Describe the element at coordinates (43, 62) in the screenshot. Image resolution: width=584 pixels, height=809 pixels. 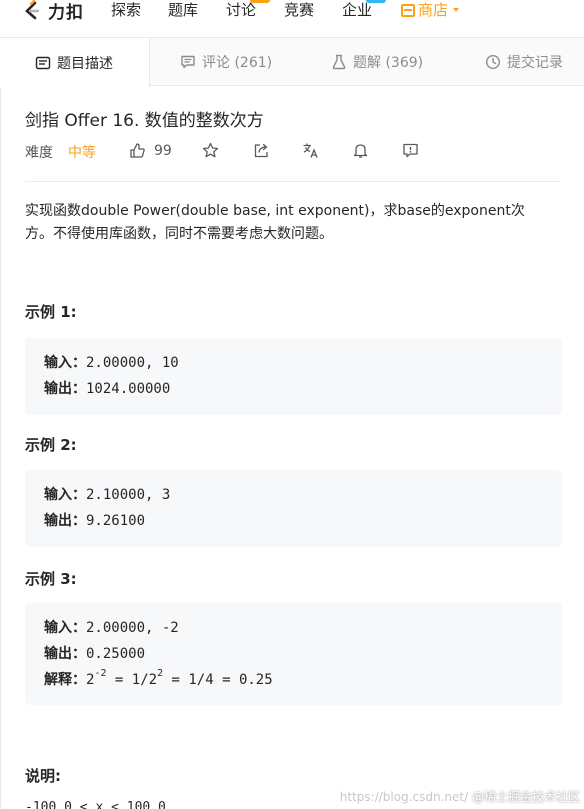
I see `description-icon` at that location.